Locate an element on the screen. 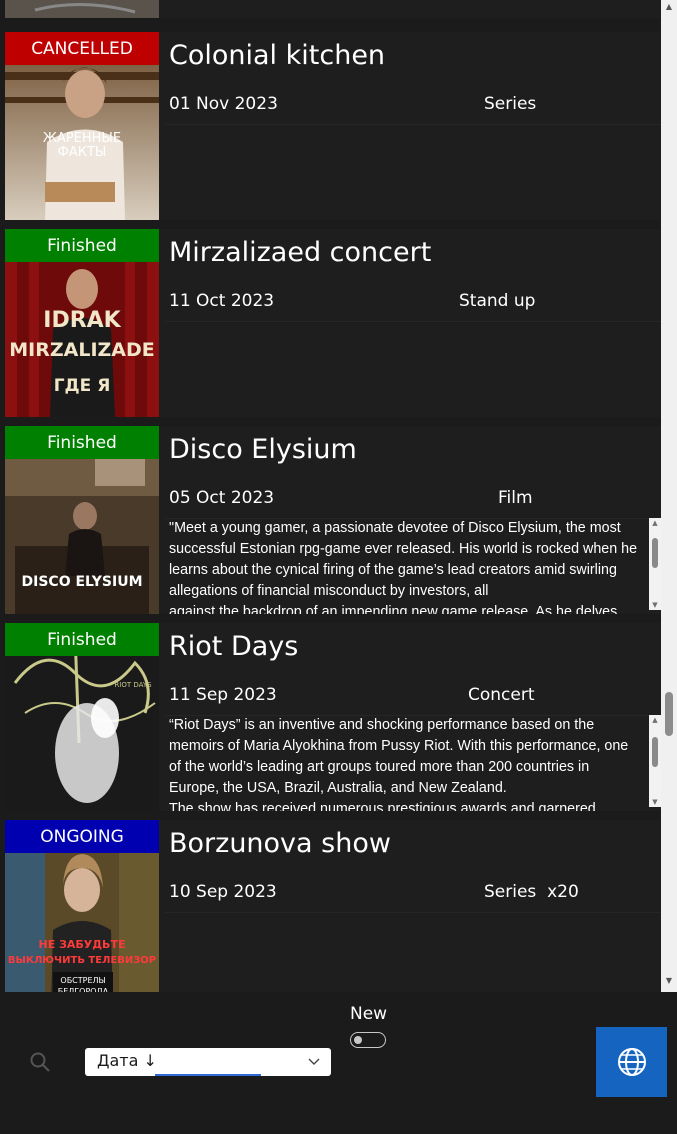 This screenshot has width=677, height=1134. sort-dropdown: Дата ↓ is located at coordinates (208, 1062).